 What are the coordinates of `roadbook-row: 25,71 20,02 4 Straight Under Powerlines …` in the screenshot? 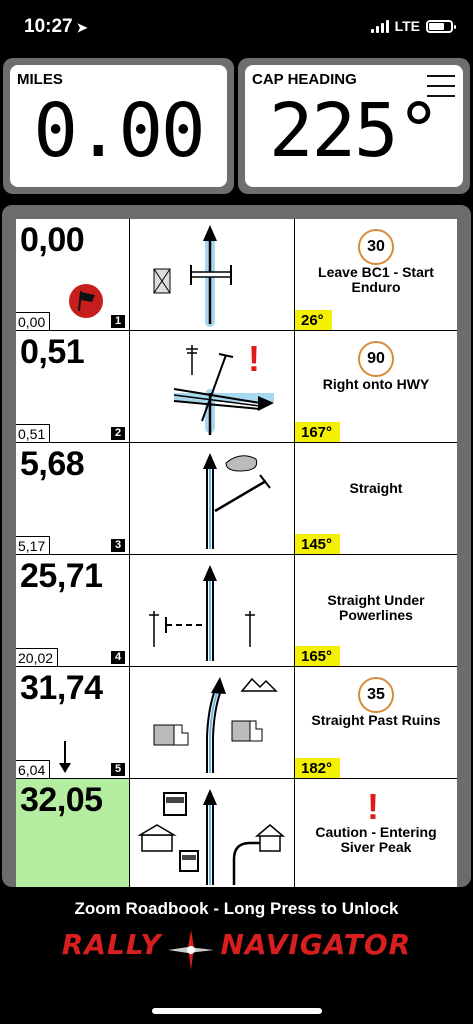 It's located at (236, 611).